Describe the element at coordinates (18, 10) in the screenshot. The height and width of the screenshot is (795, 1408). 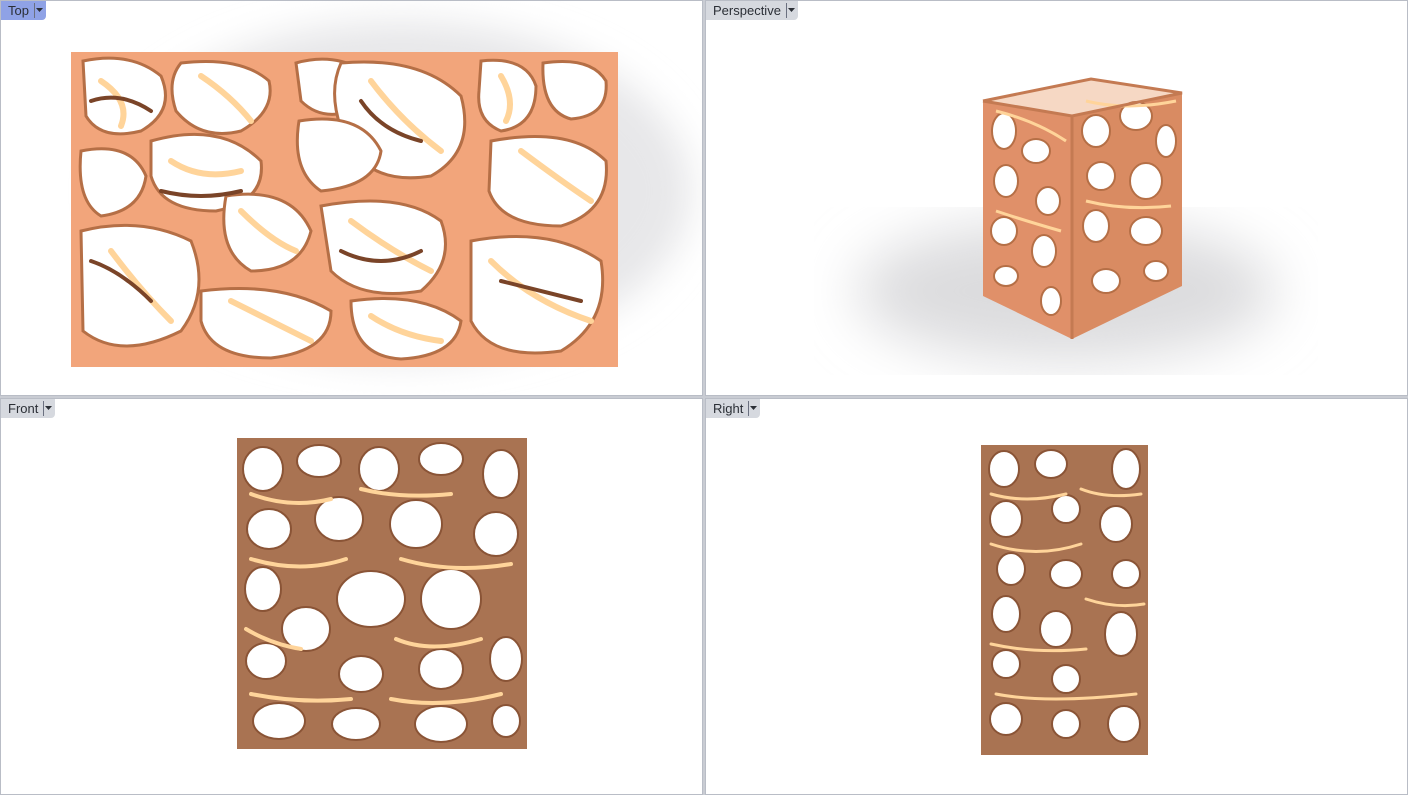
I see `viewport-title: Top` at that location.